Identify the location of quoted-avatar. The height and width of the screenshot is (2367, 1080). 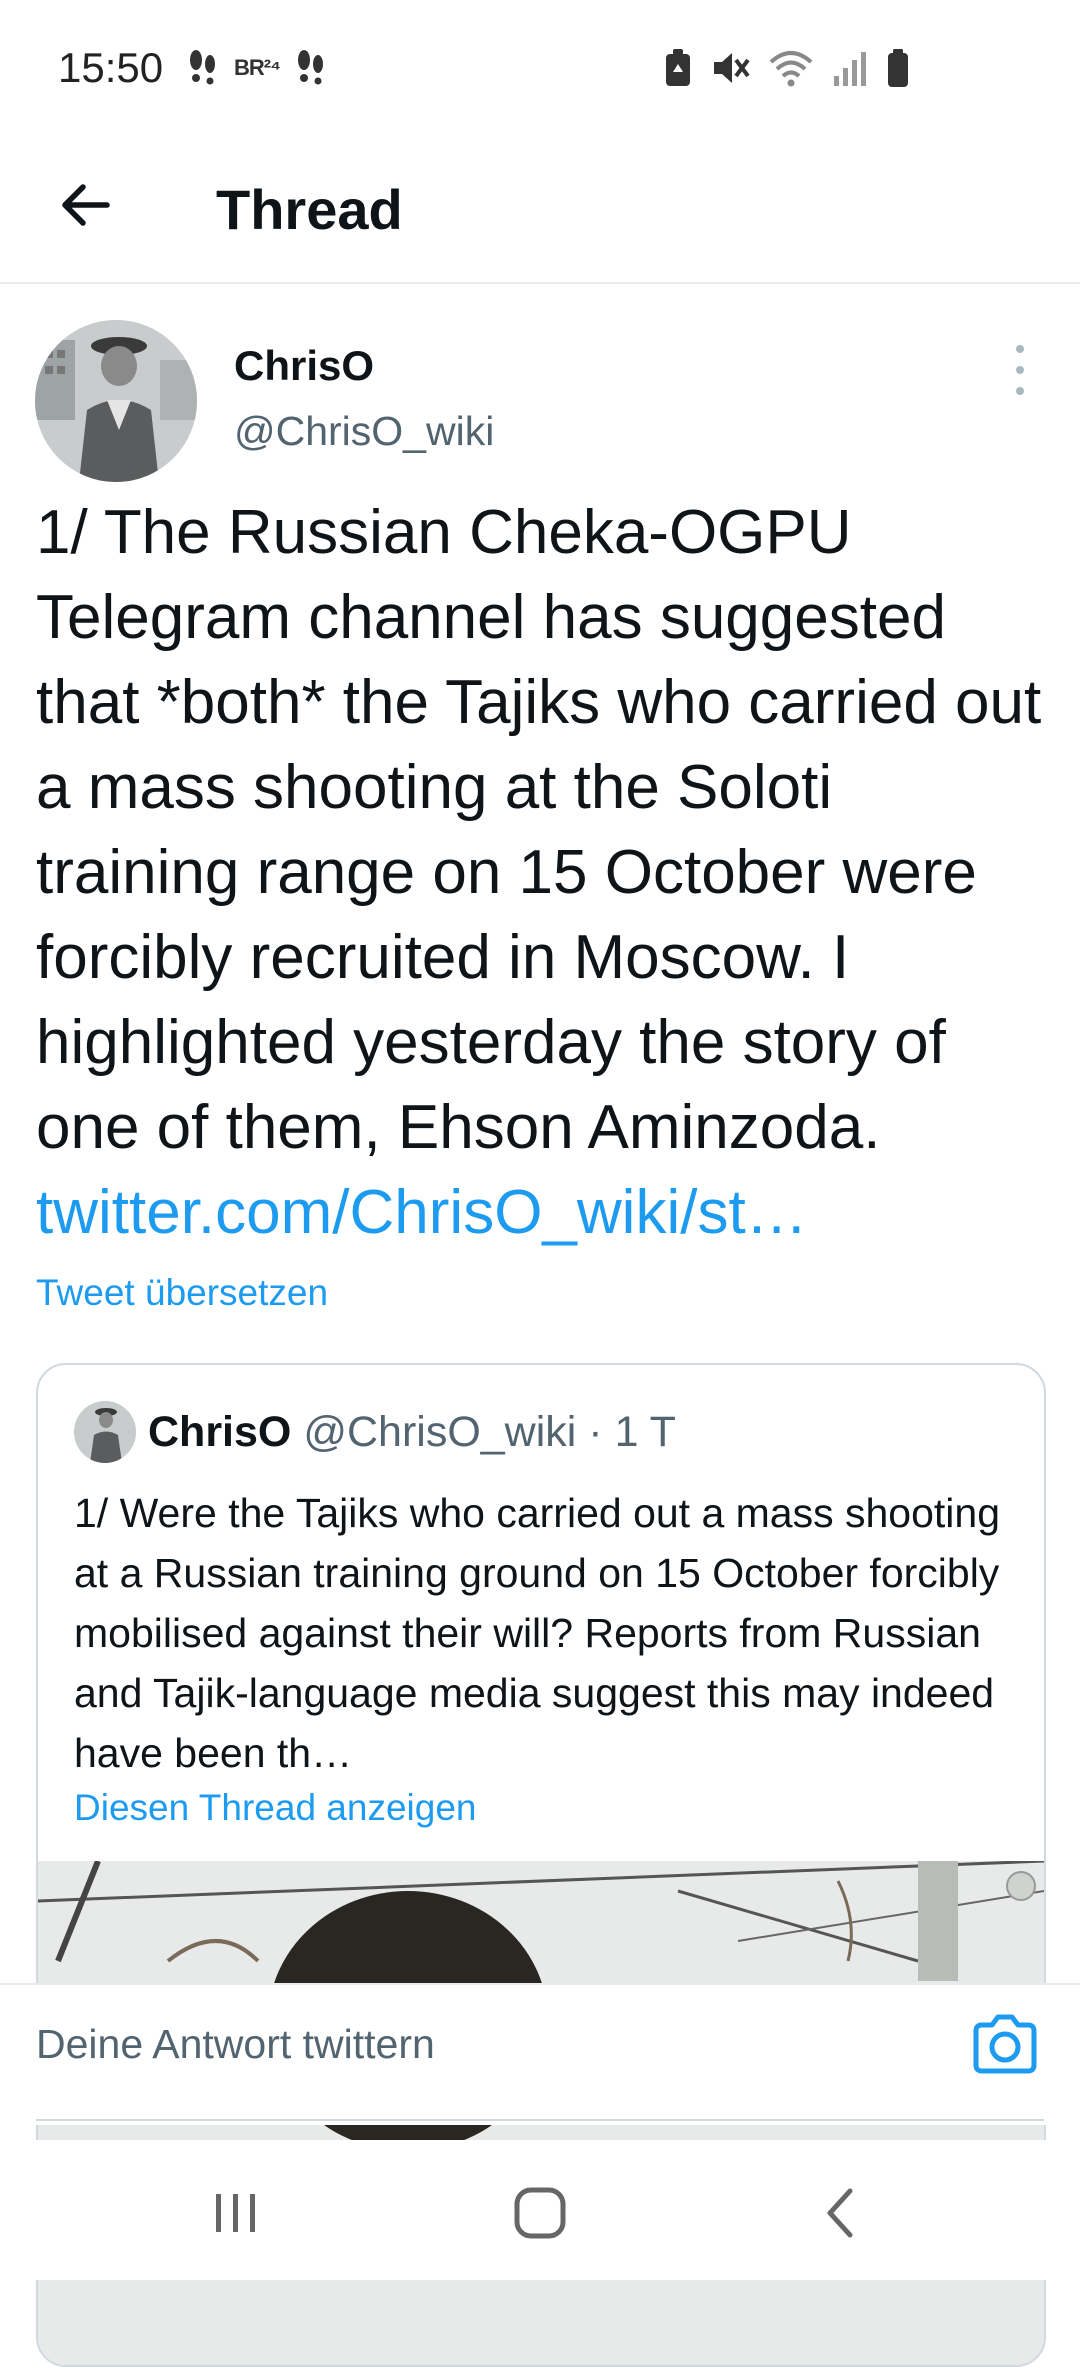
(105, 1432).